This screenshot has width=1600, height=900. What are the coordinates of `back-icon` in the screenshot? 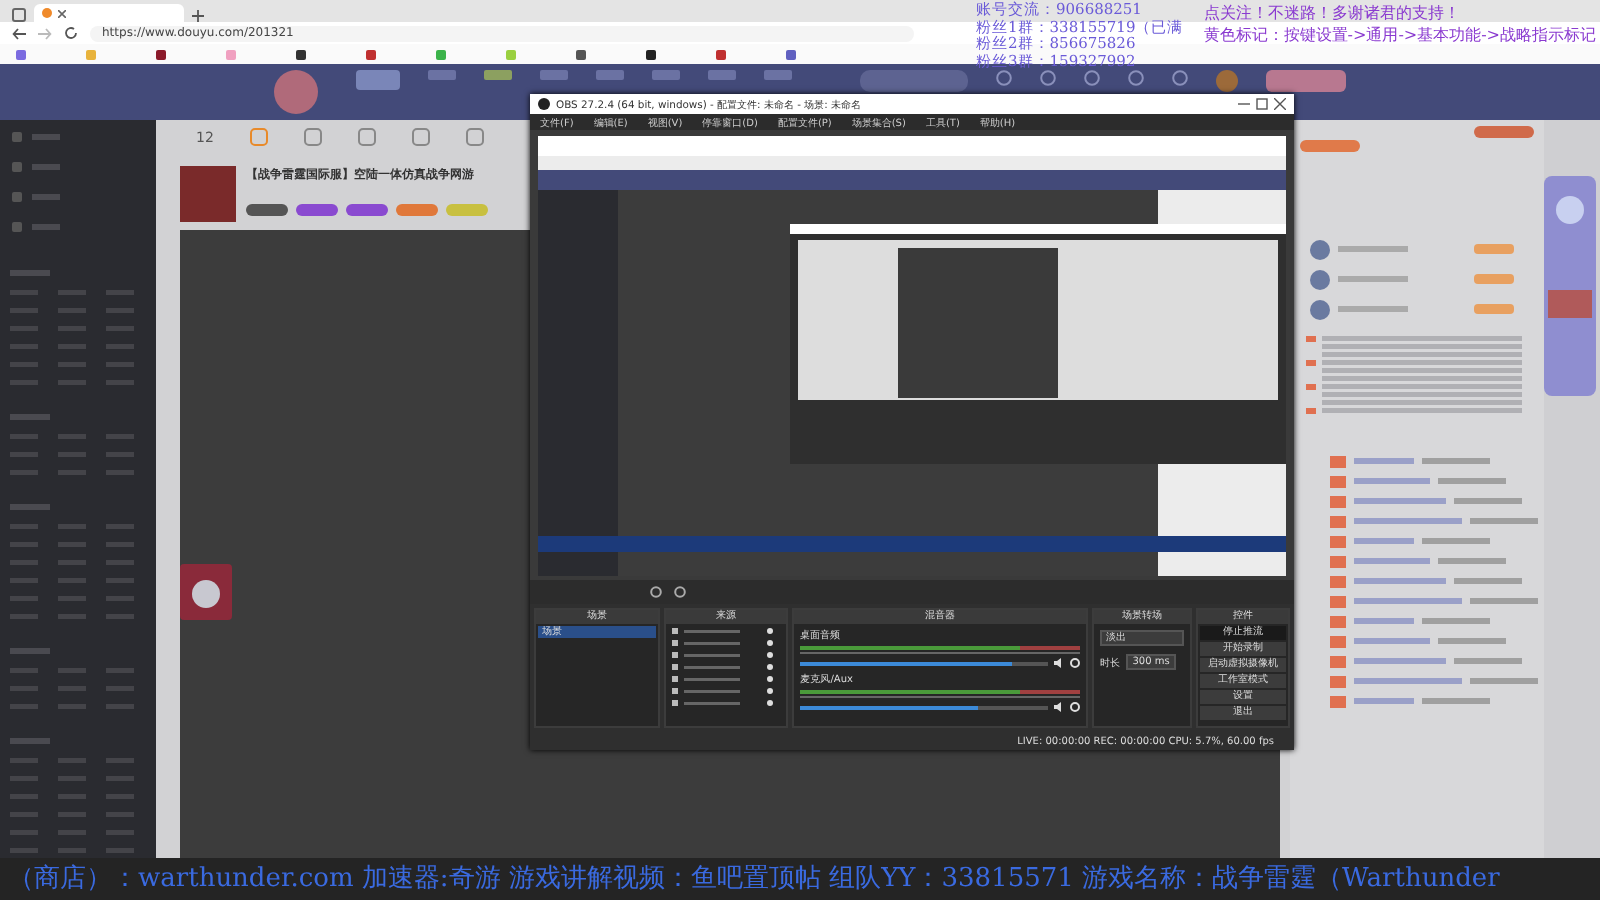 It's located at (19, 33).